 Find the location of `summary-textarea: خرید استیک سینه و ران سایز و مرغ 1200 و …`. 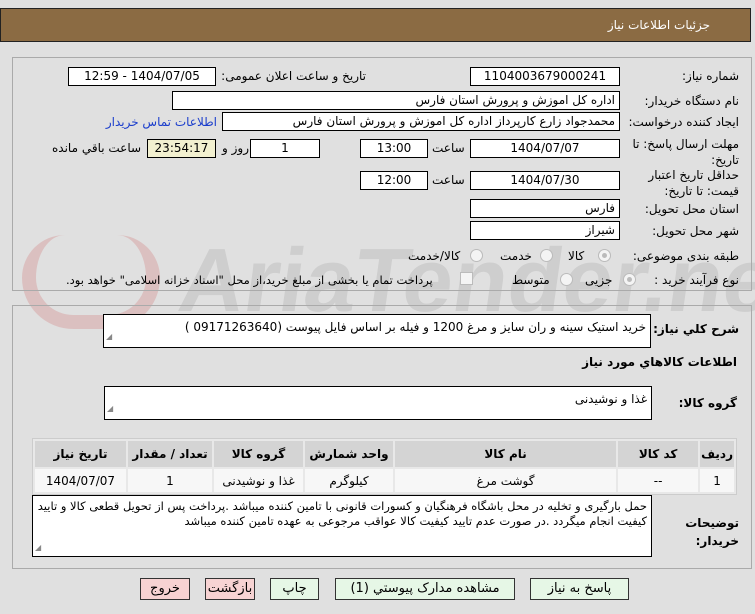

summary-textarea: خرید استیک سینه و ران سایز و مرغ 1200 و … is located at coordinates (377, 331).